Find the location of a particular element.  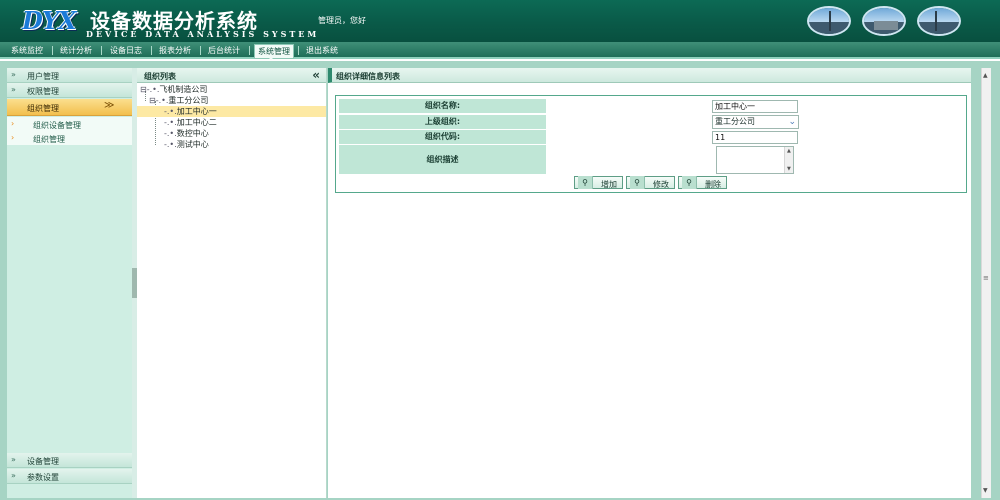

chevron-down-icon: ⌄ is located at coordinates (792, 122).